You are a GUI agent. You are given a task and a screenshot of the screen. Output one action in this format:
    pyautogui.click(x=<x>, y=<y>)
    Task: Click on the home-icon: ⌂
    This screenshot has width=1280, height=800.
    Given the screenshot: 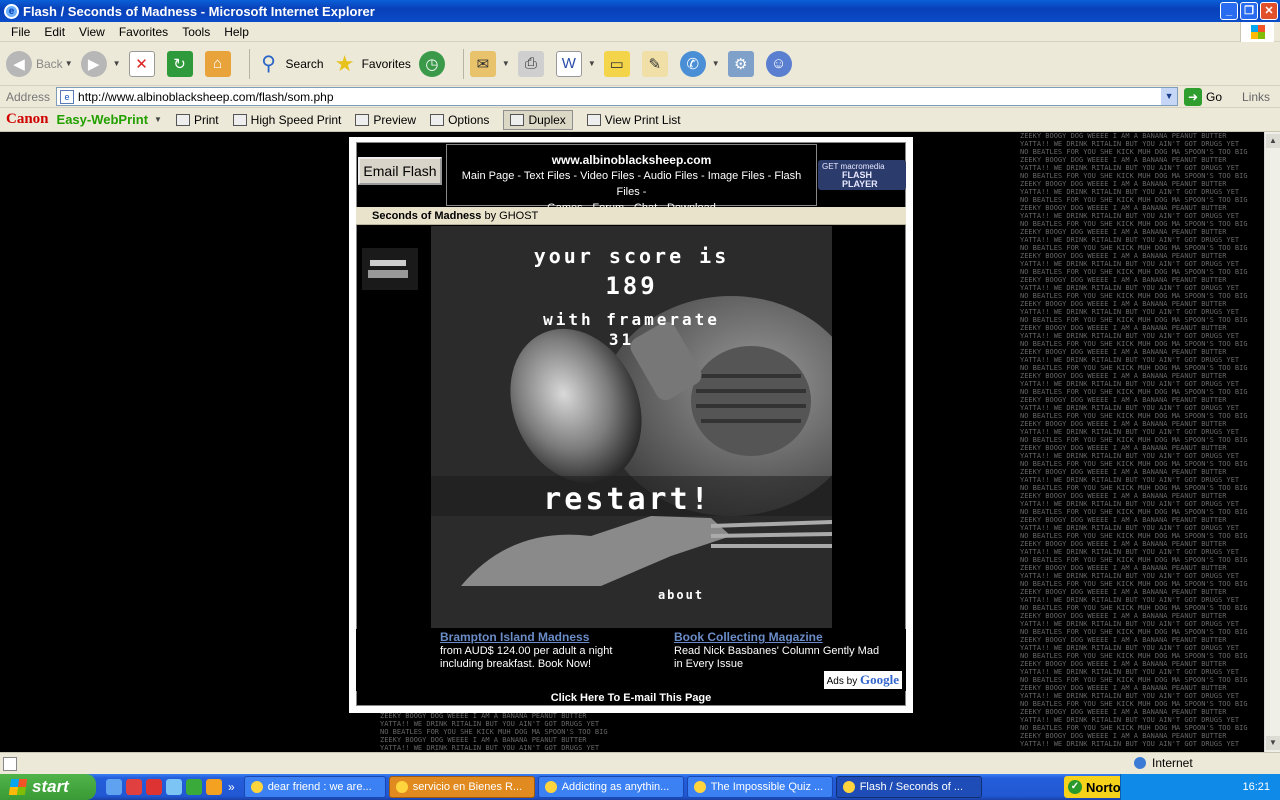 What is the action you would take?
    pyautogui.click(x=217, y=63)
    